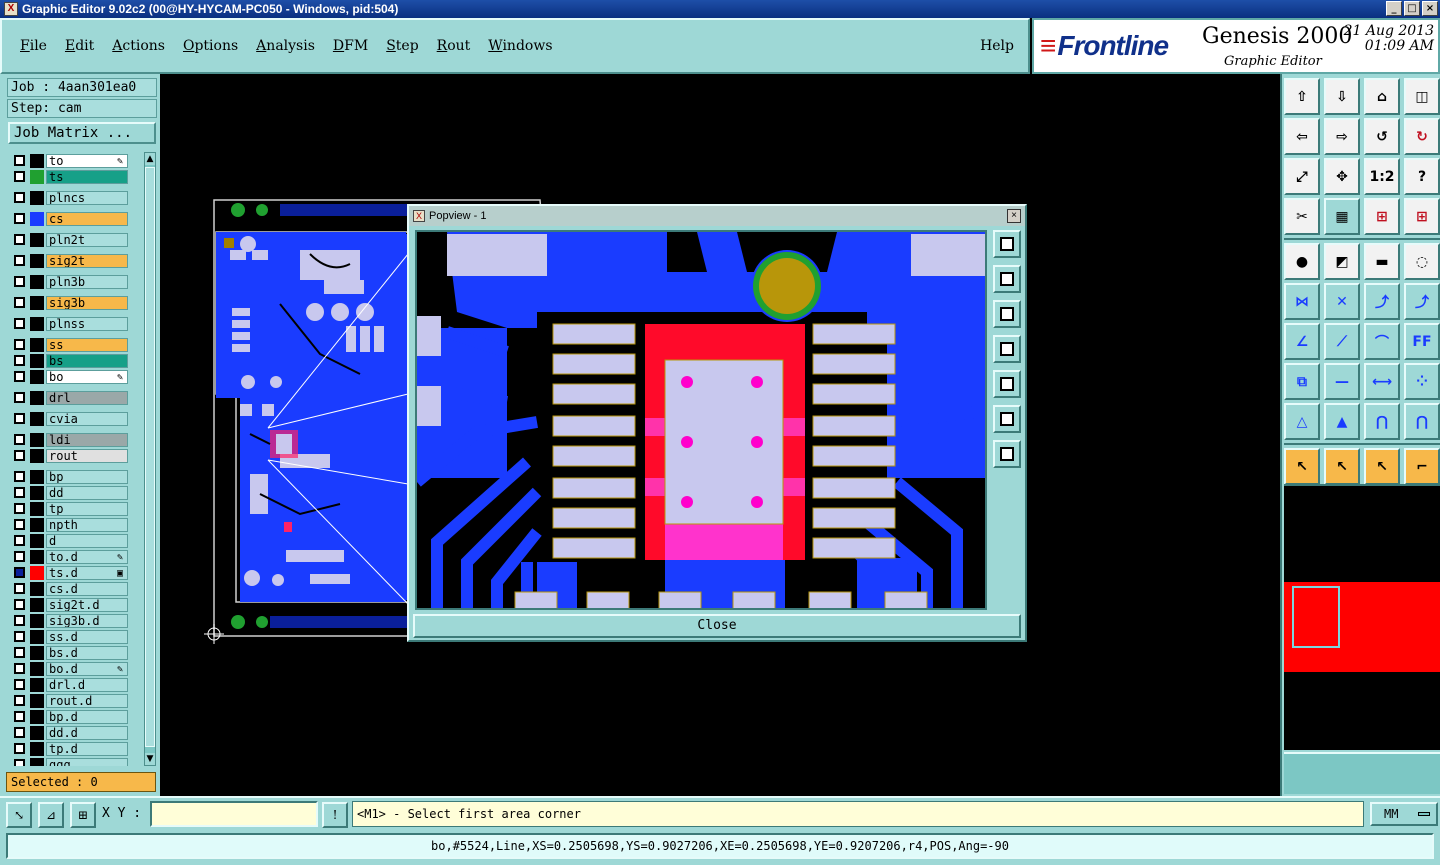 Image resolution: width=1440 pixels, height=865 pixels. I want to click on layer-row-ts-d: ts.d ▣, so click(76, 573).